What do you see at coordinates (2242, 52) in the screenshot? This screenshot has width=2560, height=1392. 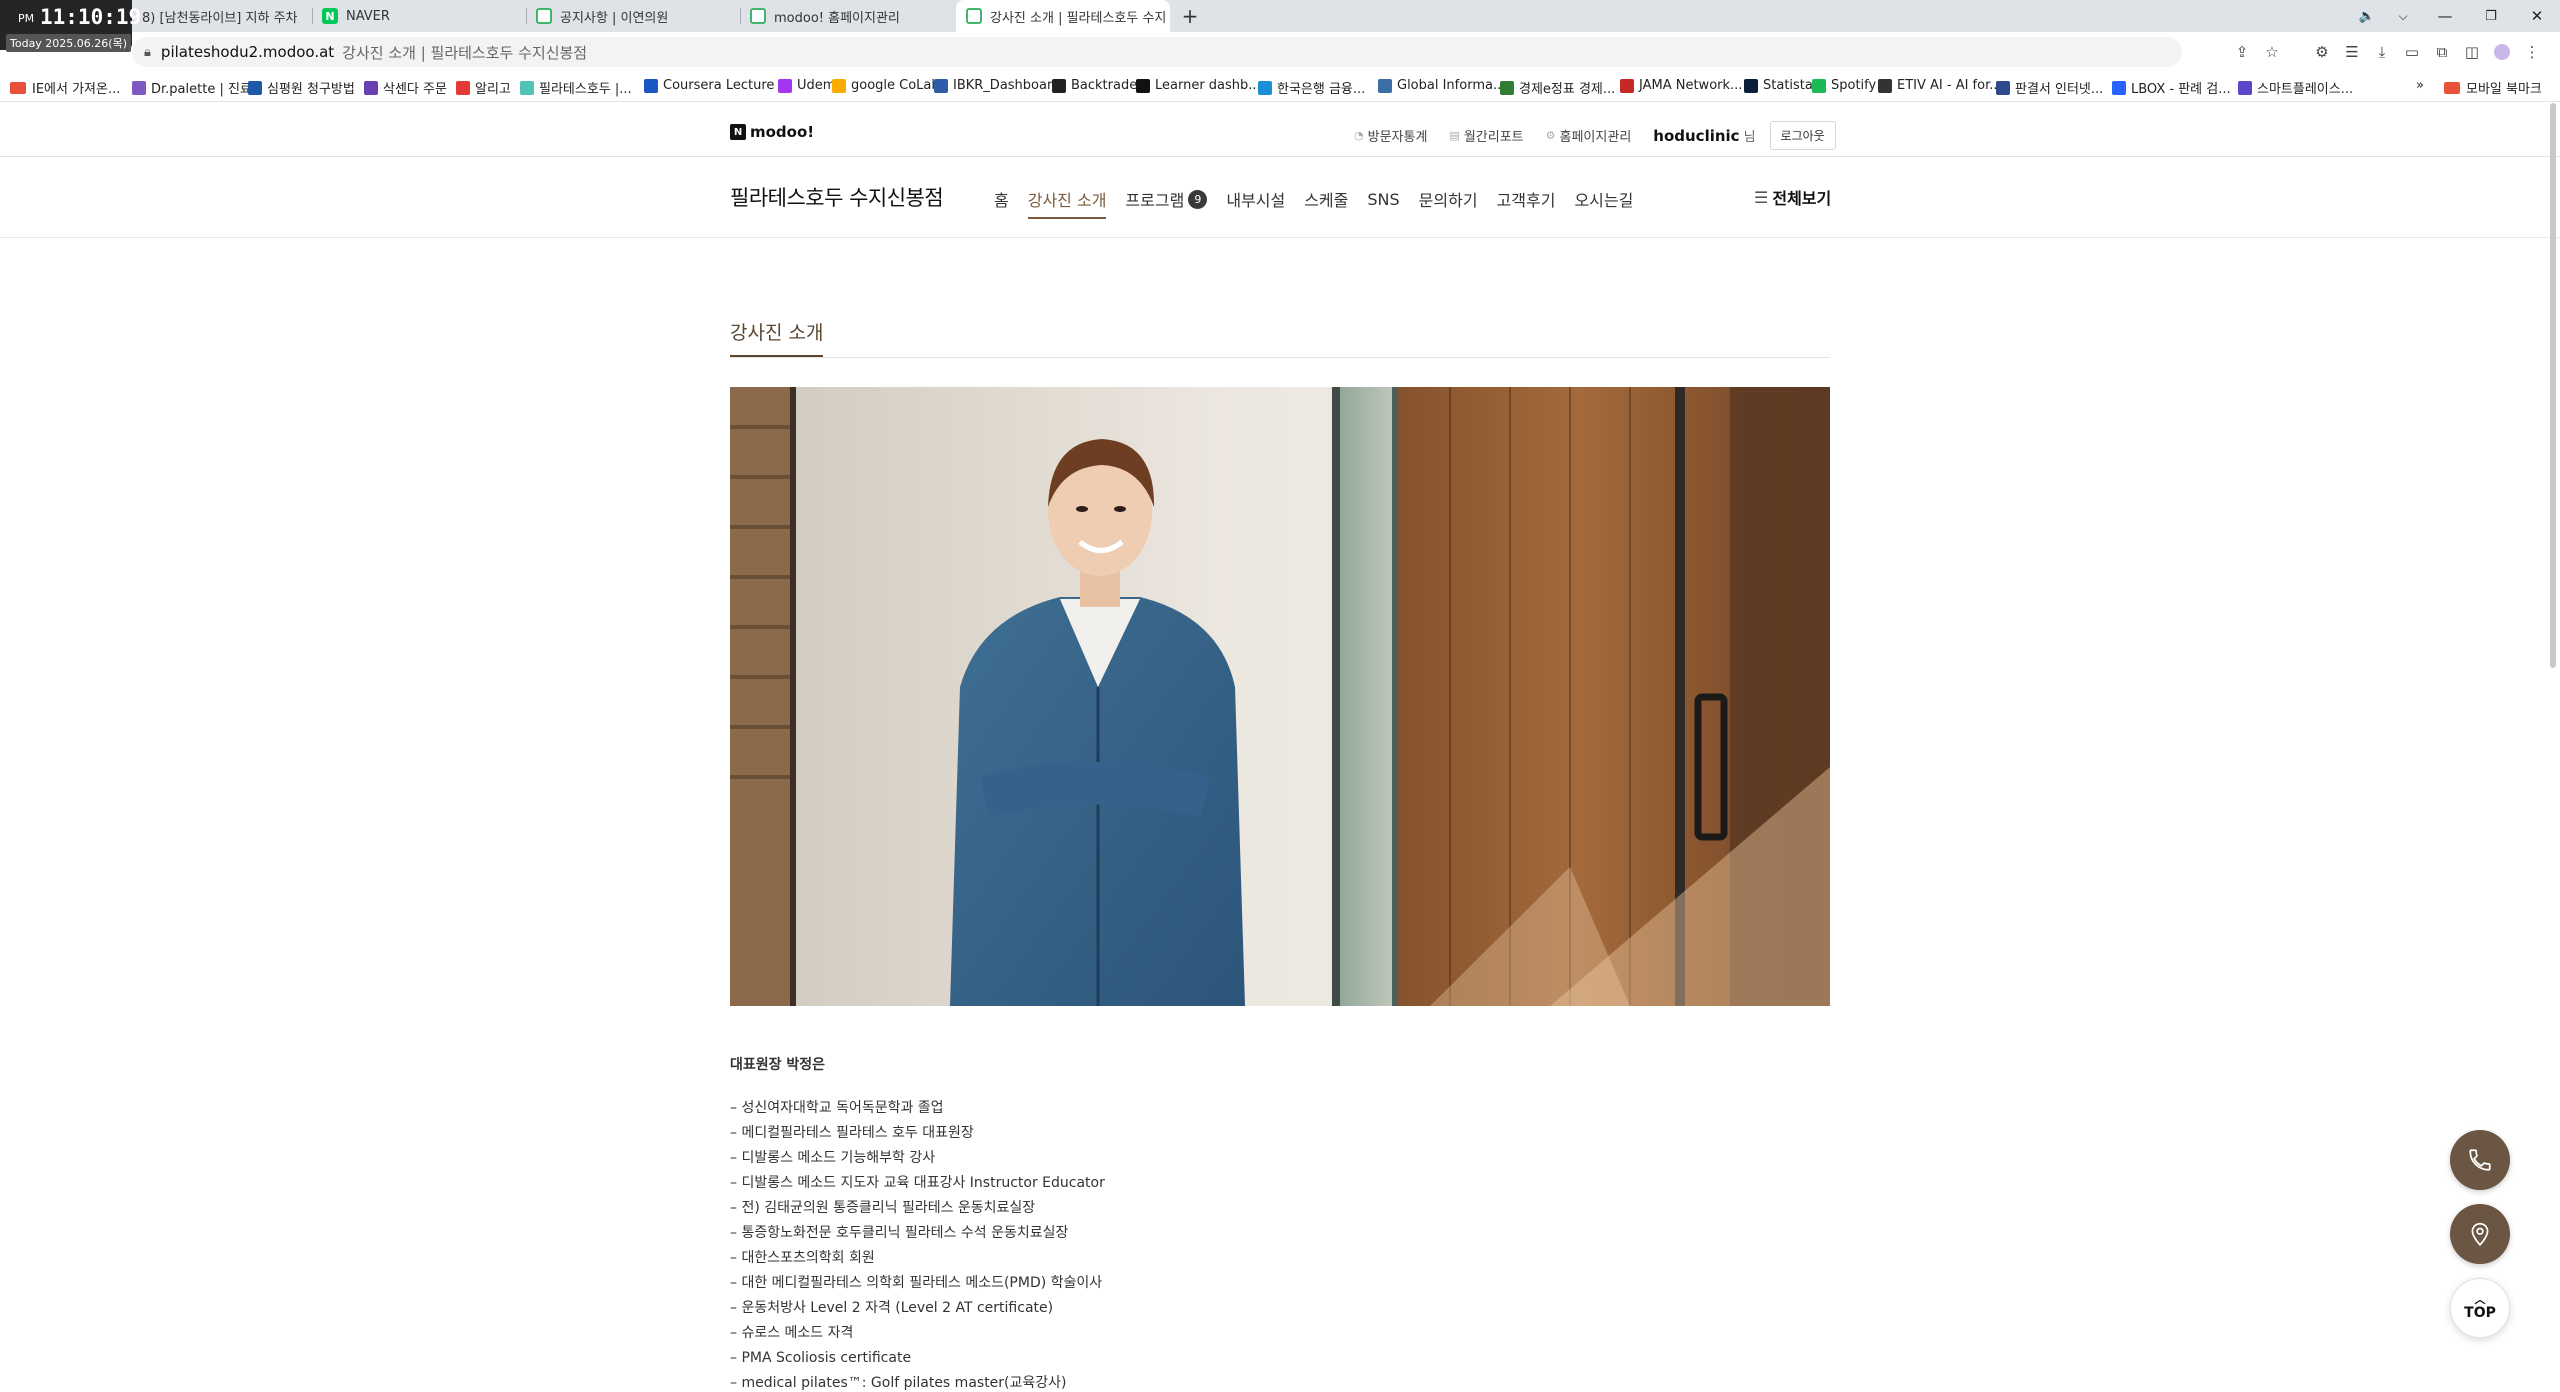 I see `share-icon: ⇪` at bounding box center [2242, 52].